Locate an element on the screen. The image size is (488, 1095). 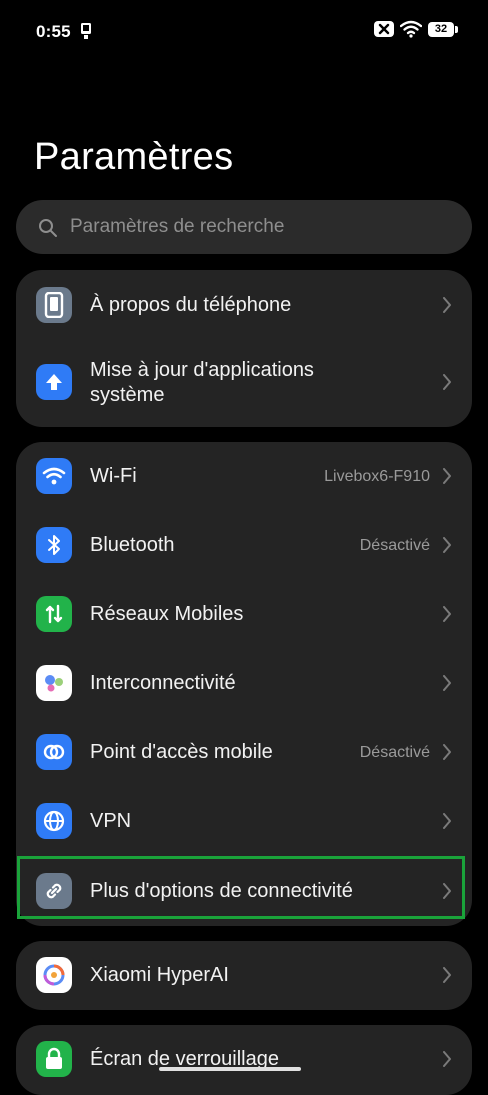
settings-item-vpn: VPN is located at coordinates (244, 821).